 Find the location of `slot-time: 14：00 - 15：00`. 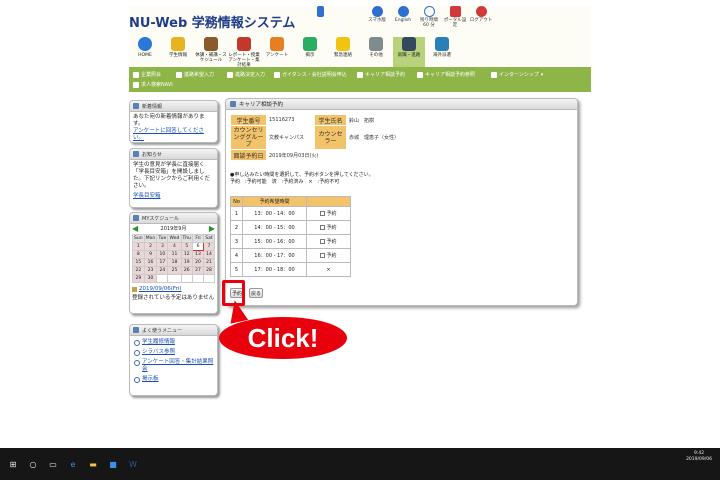

slot-time: 14：00 - 15：00 is located at coordinates (274, 227).